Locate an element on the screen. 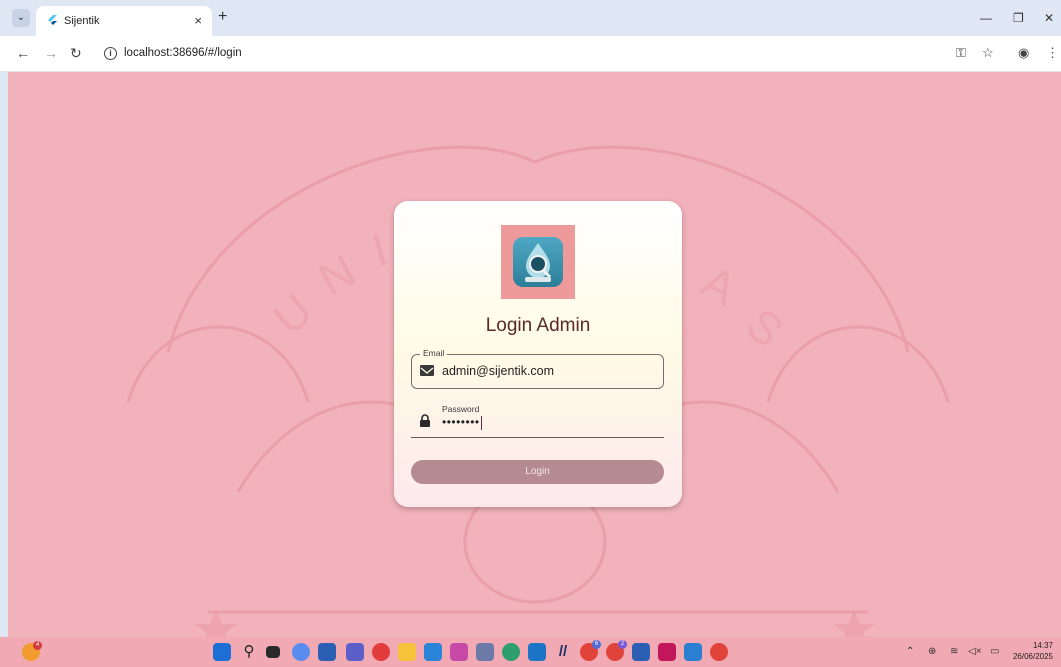 This screenshot has height=667, width=1061. password-field: Password •••••••• is located at coordinates (537, 419).